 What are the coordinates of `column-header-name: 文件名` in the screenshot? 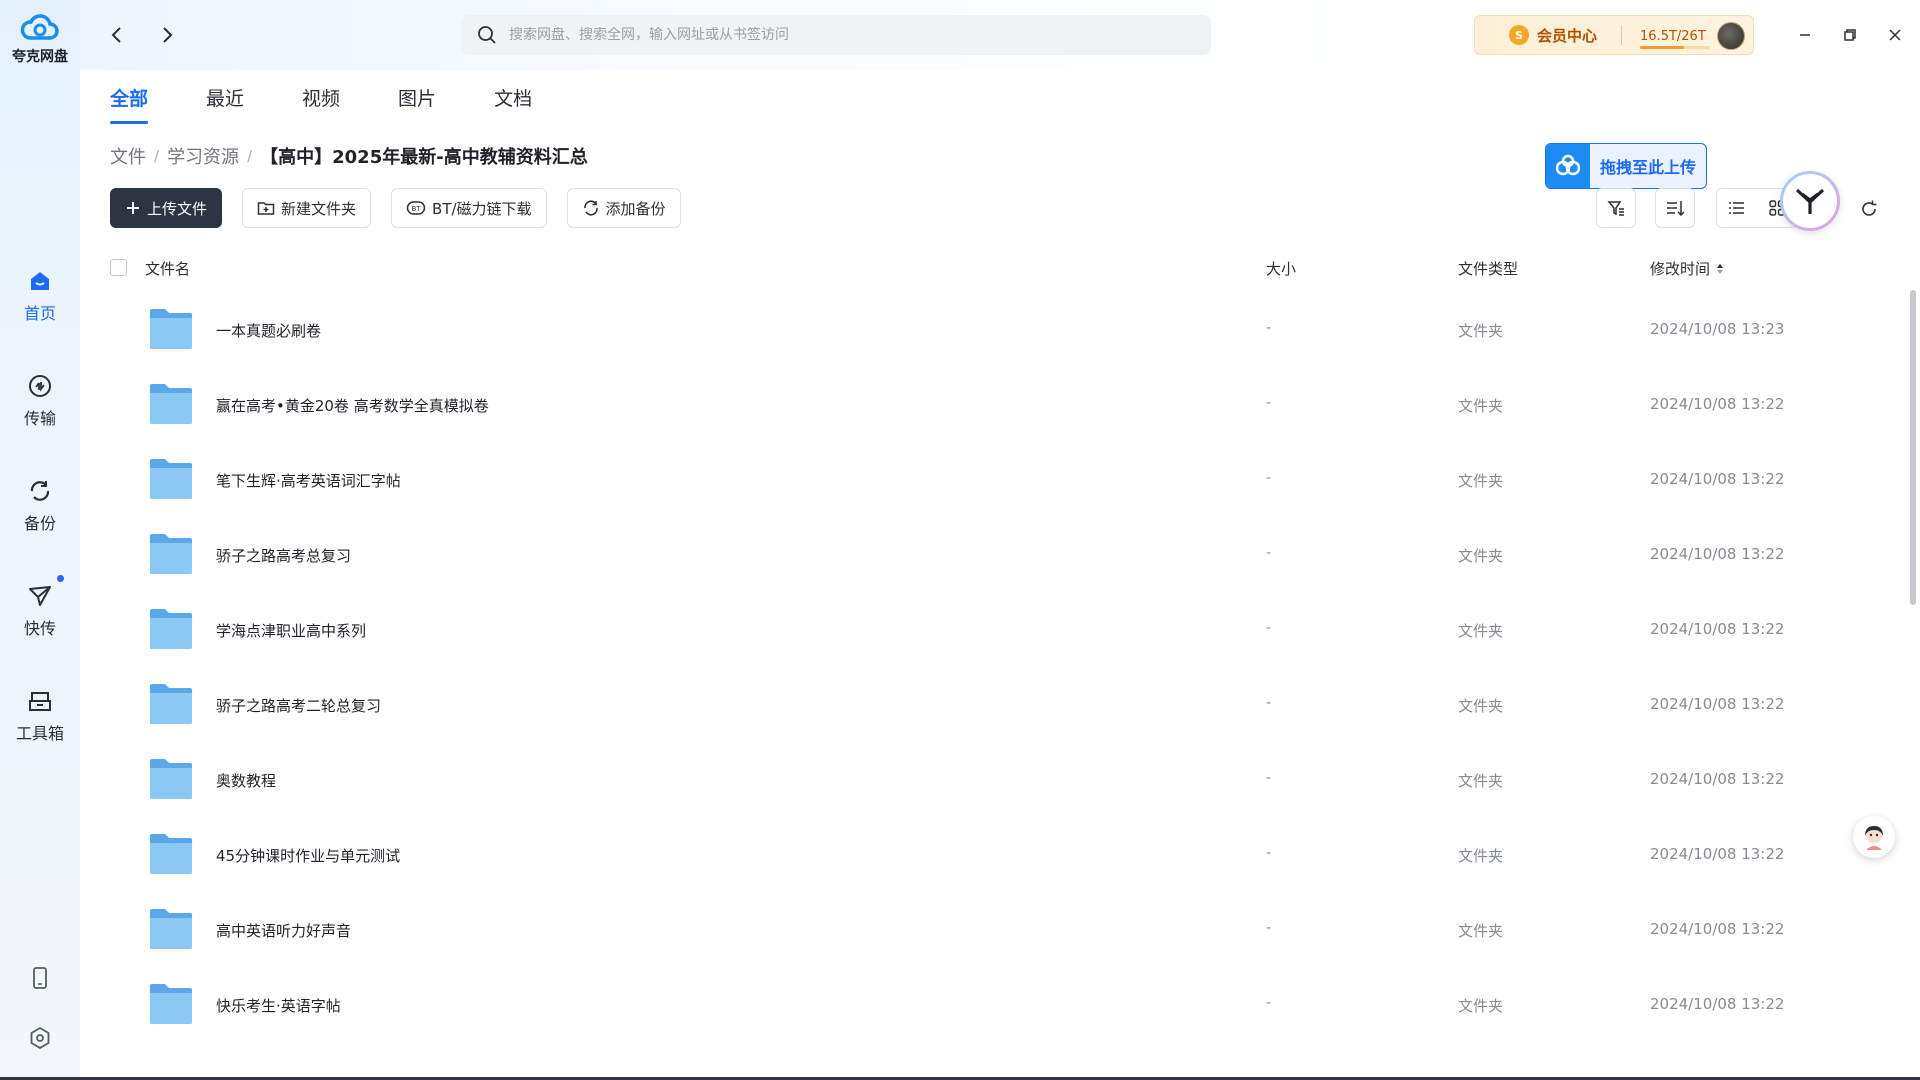 It's located at (167, 268).